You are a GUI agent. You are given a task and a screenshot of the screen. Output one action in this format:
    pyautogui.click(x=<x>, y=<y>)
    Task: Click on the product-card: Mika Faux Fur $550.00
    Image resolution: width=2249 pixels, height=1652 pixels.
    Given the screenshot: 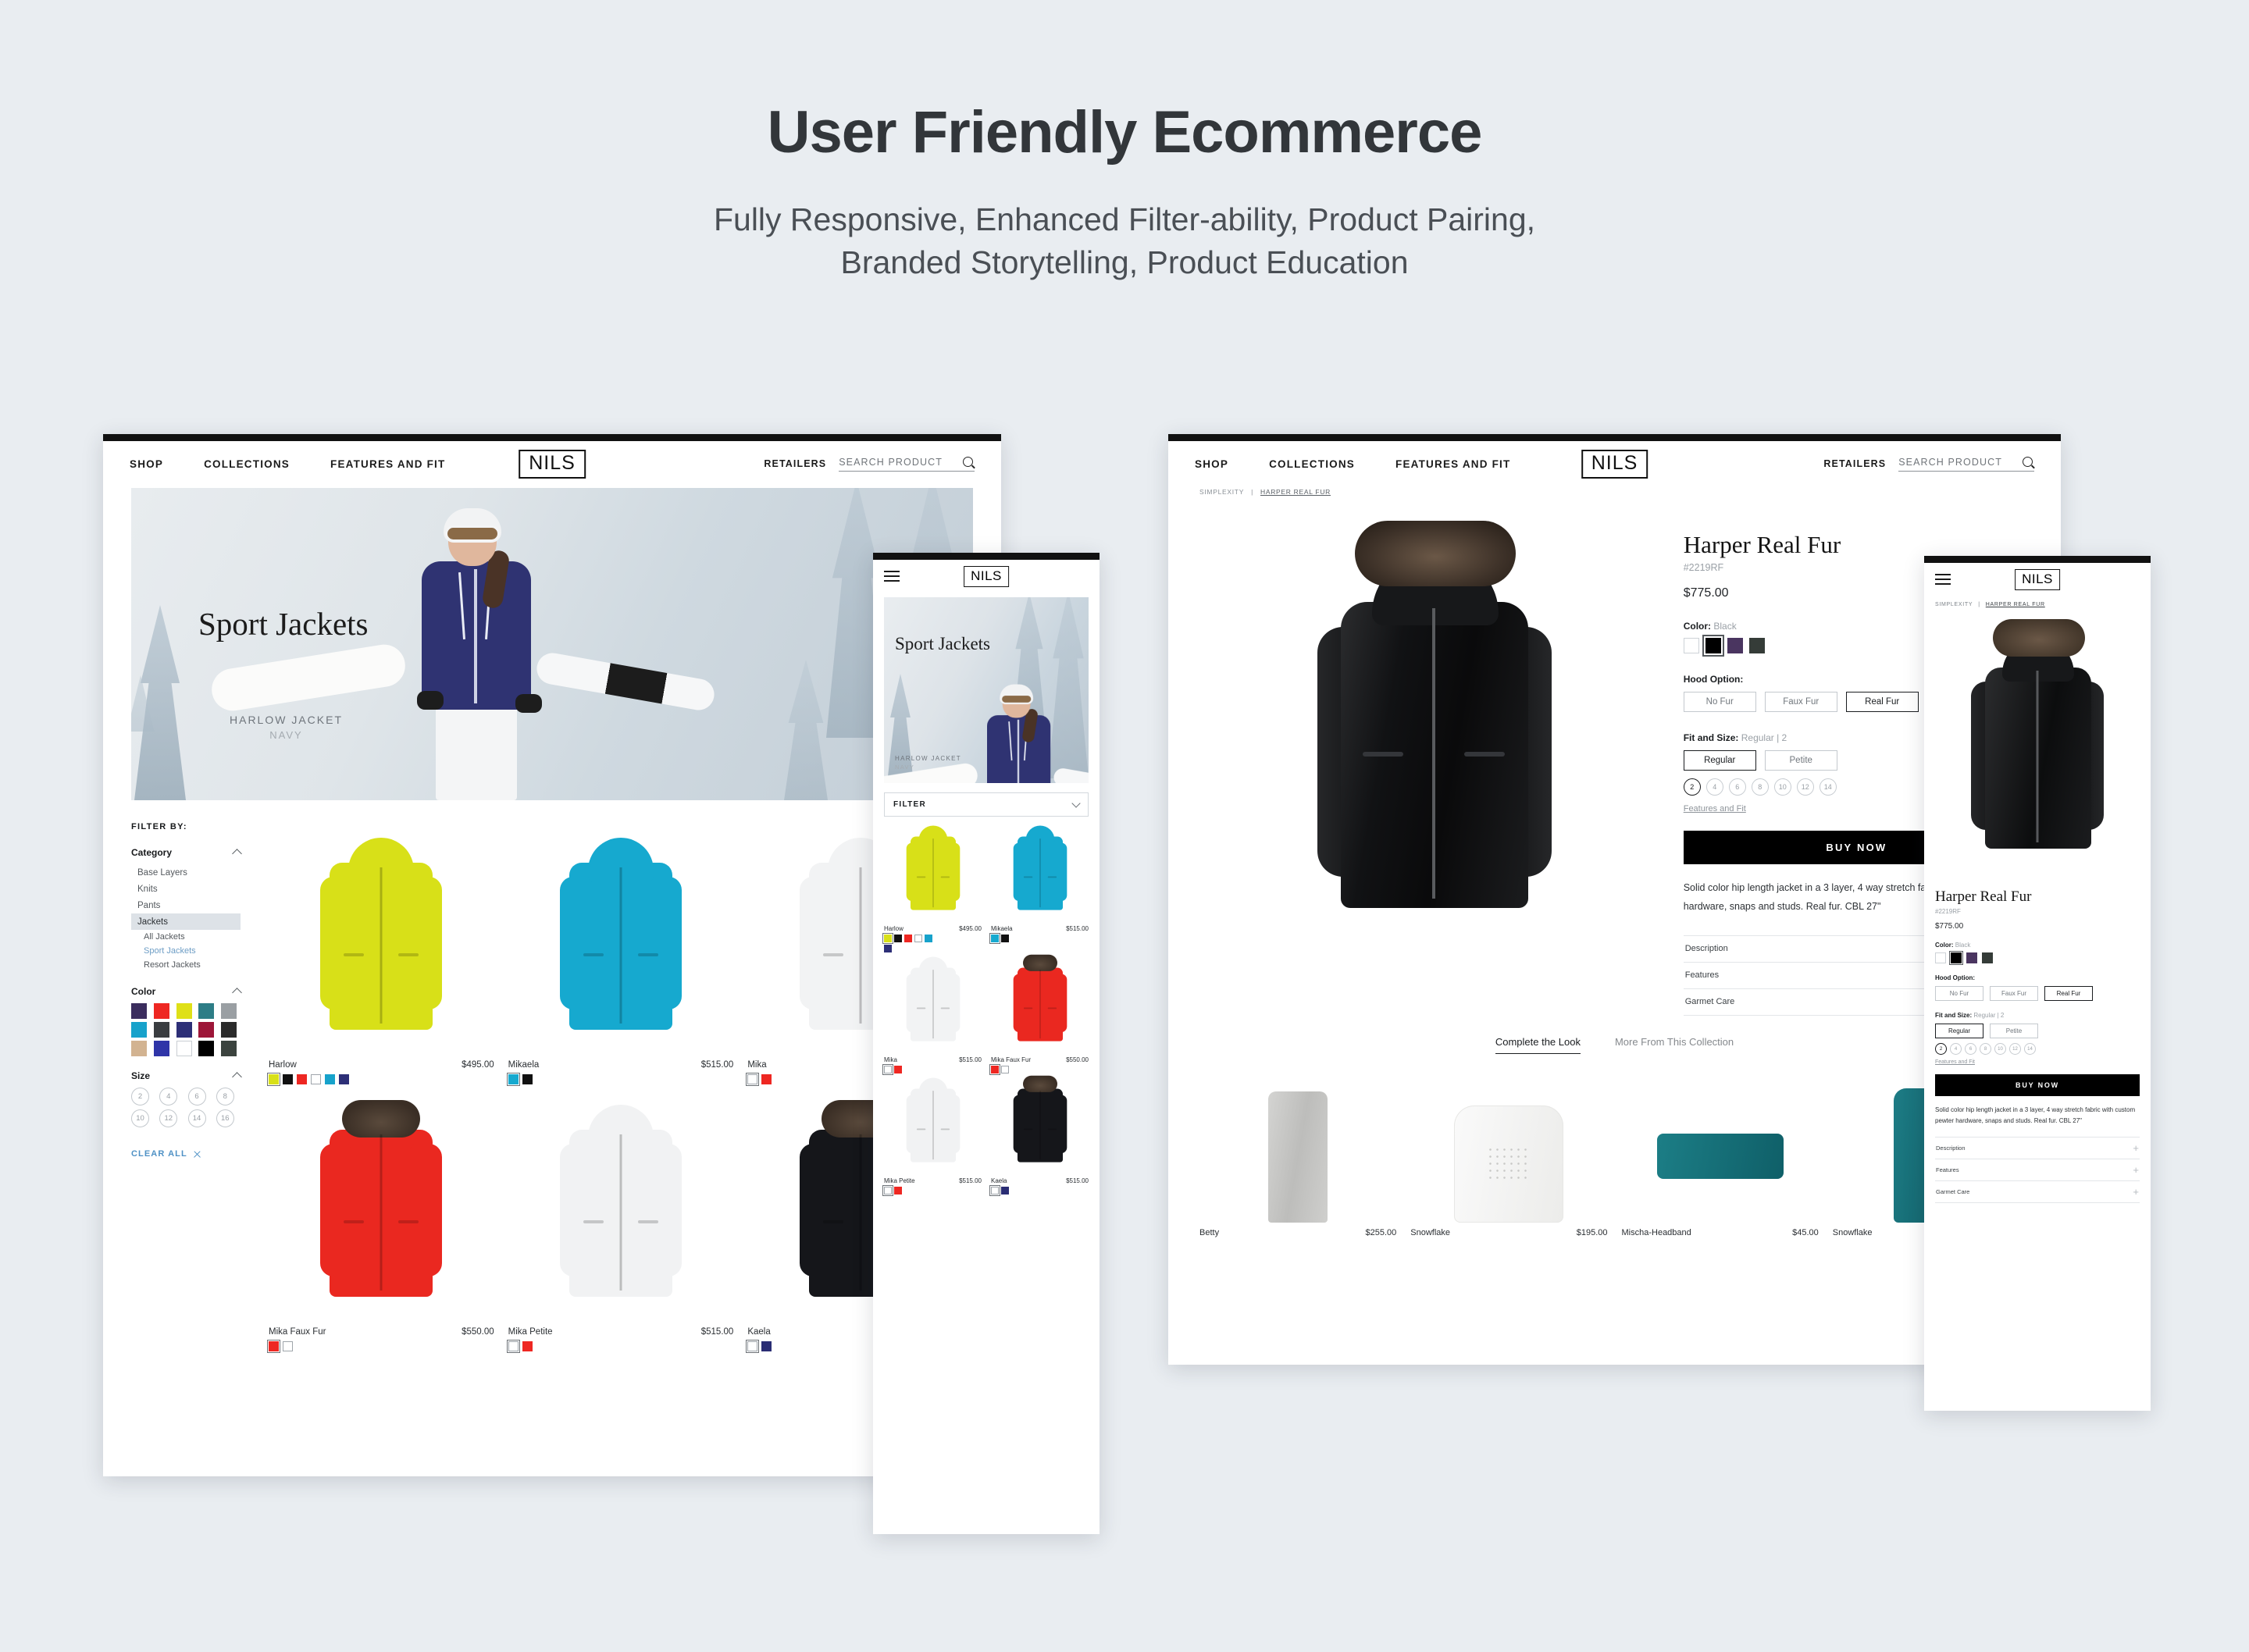 What is the action you would take?
    pyautogui.click(x=380, y=1221)
    